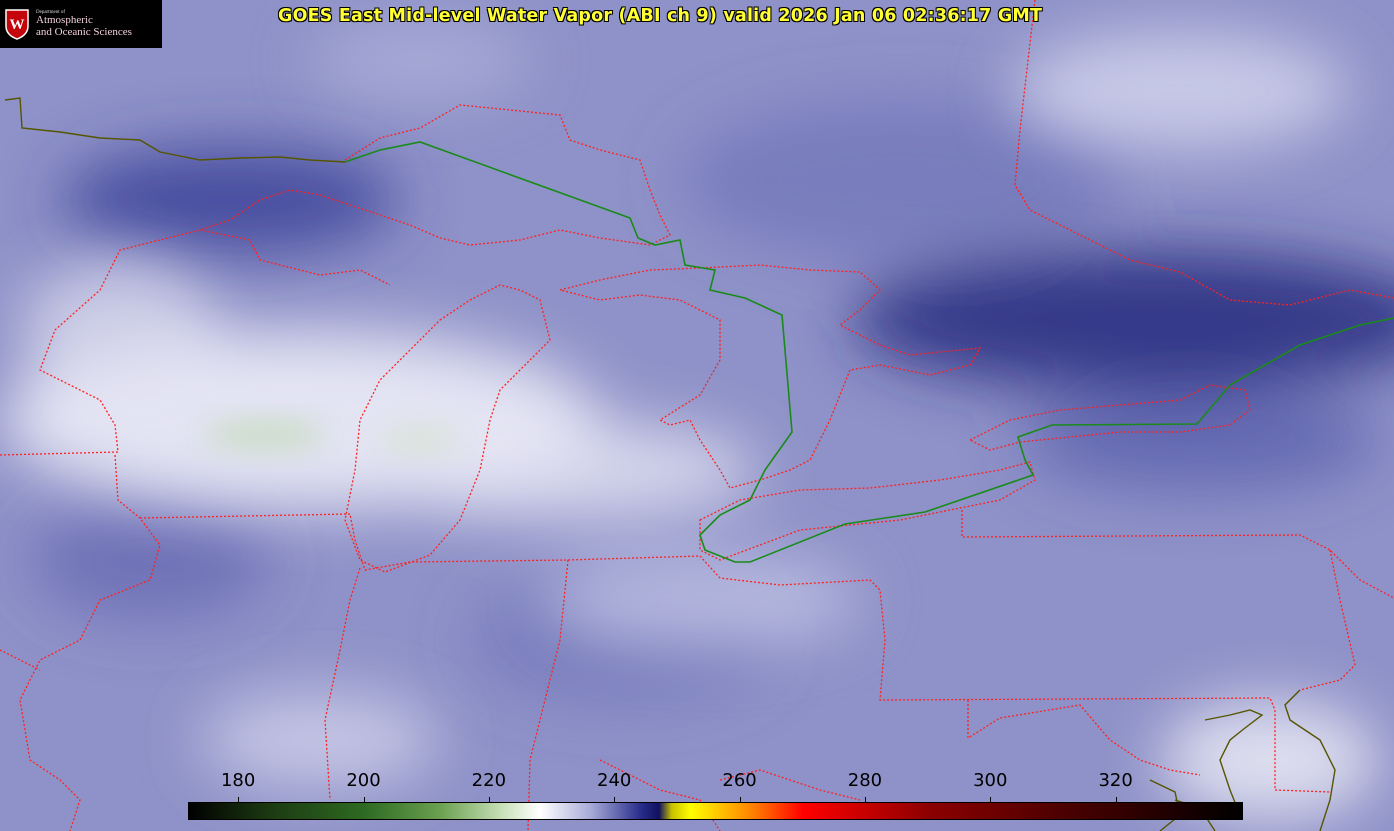  Describe the element at coordinates (238, 780) in the screenshot. I see `colorbar-tick-label: 180` at that location.